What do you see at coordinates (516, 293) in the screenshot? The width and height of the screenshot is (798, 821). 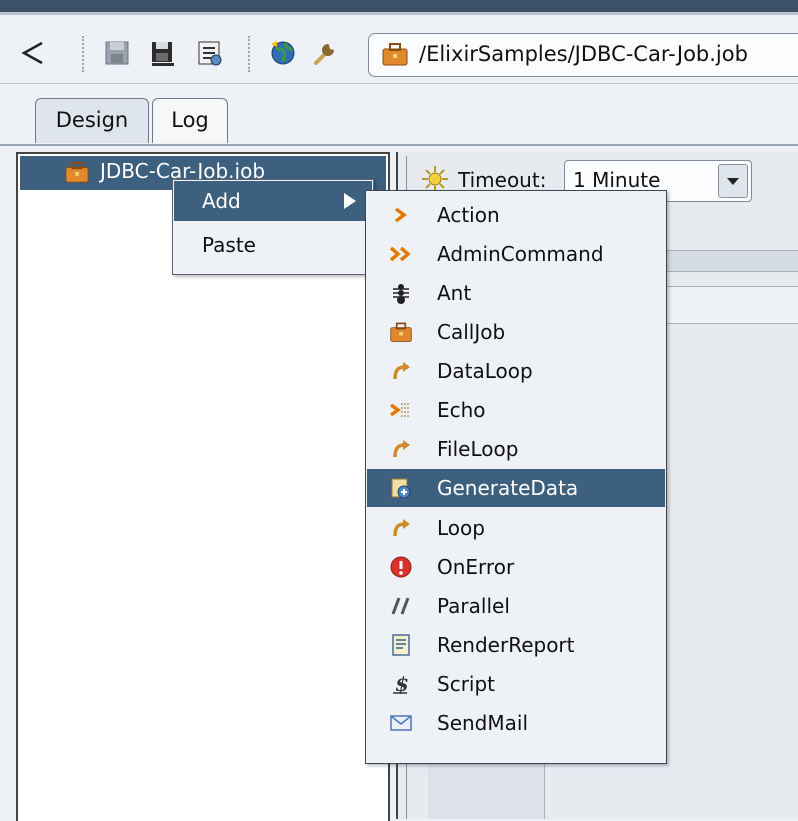 I see `submenu-item-ant: Ant` at bounding box center [516, 293].